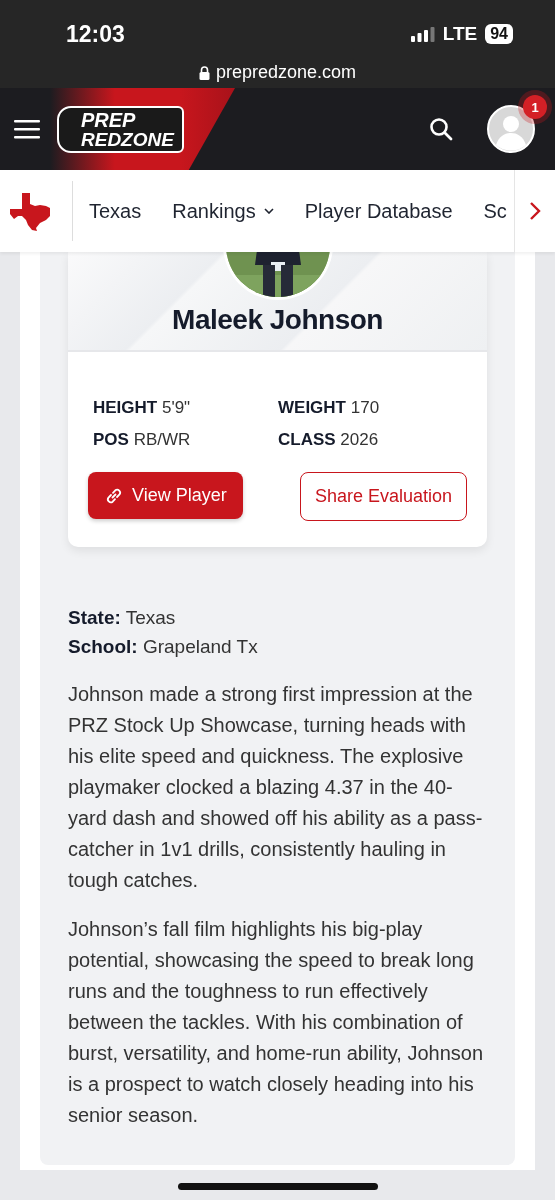  Describe the element at coordinates (142, 408) in the screenshot. I see `stat-text: HEIGHT 5'9"` at that location.